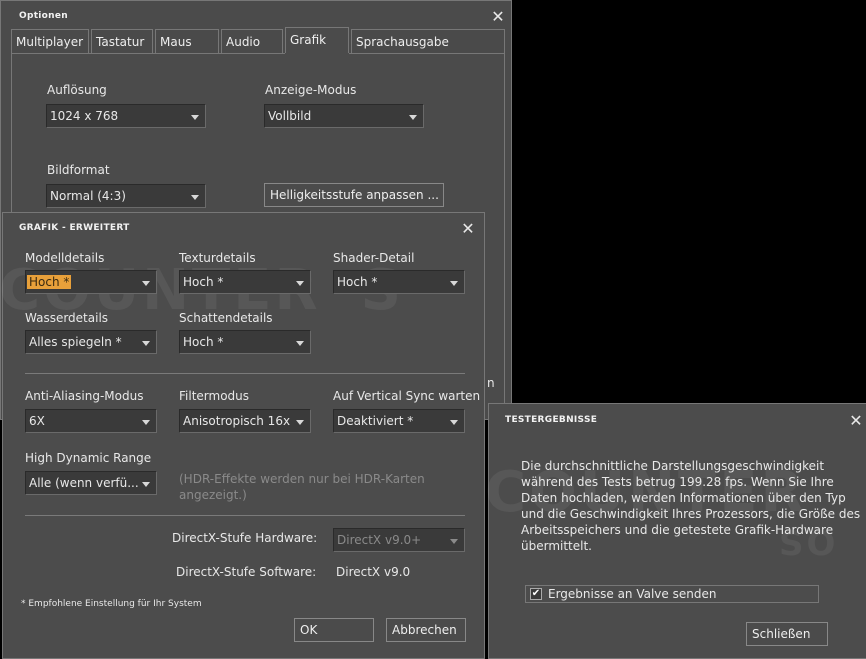 Image resolution: width=866 pixels, height=659 pixels. Describe the element at coordinates (226, 318) in the screenshot. I see `shadow-label: Schattendetails` at that location.